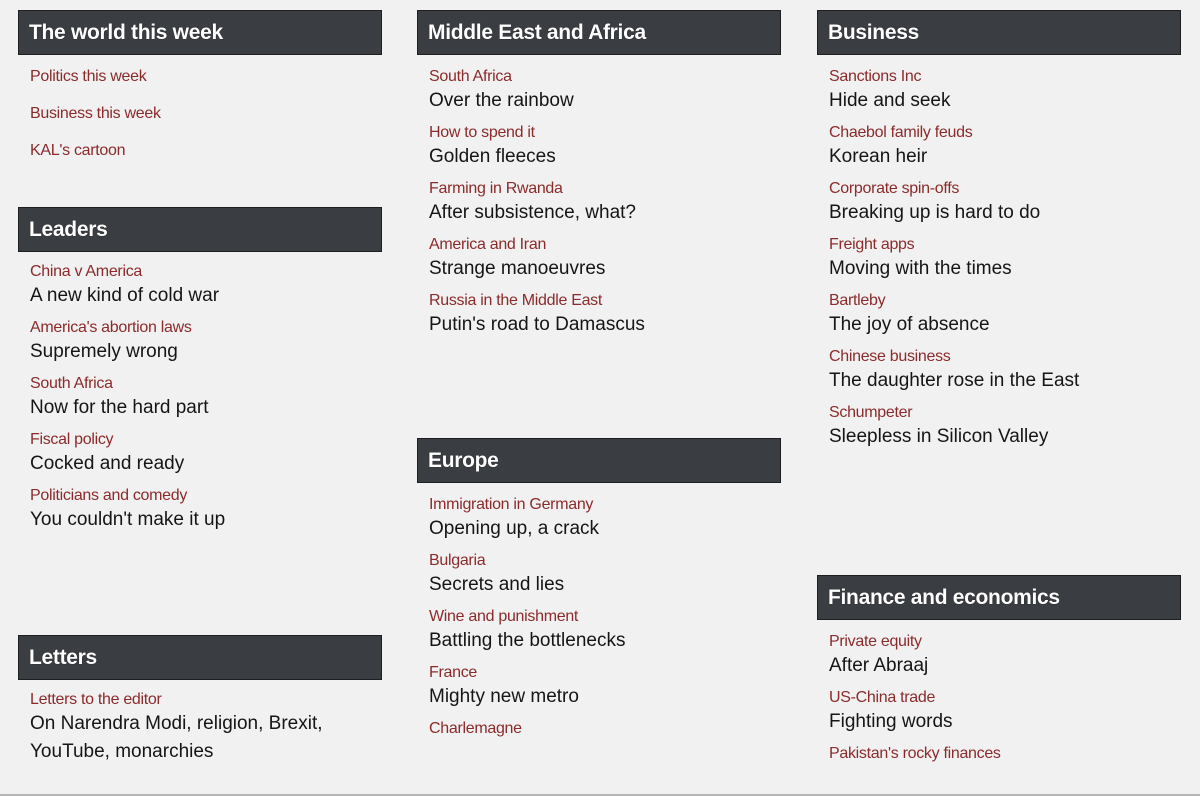 Image resolution: width=1200 pixels, height=800 pixels. What do you see at coordinates (200, 32) in the screenshot?
I see `section-header: The world this week` at bounding box center [200, 32].